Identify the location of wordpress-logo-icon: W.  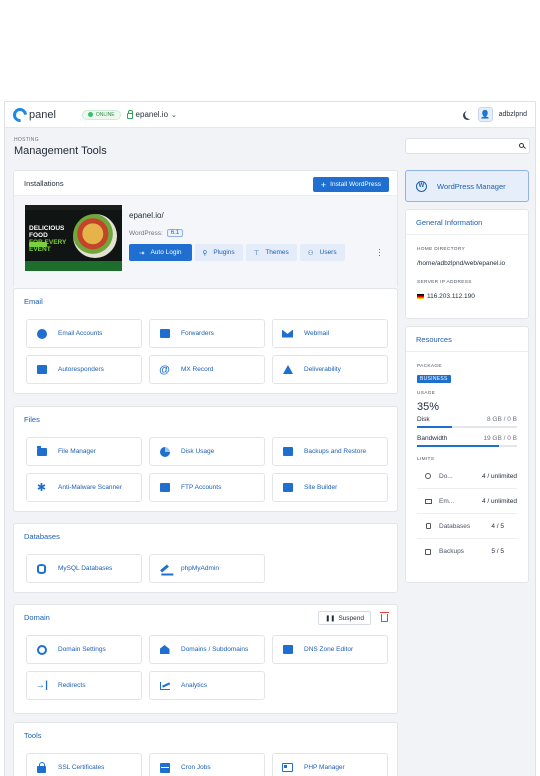
(421, 186).